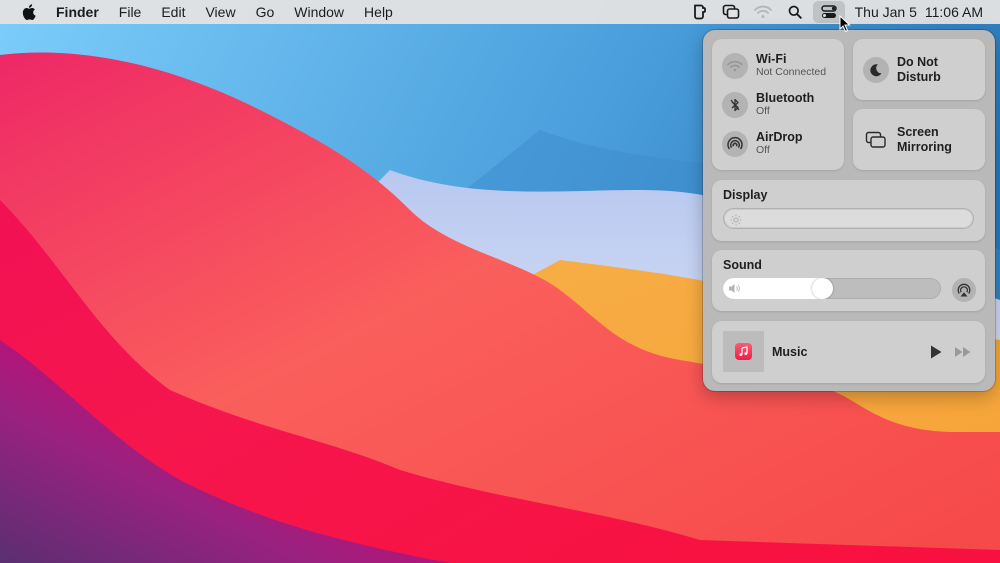 Image resolution: width=1000 pixels, height=563 pixels. I want to click on bluetooth-status: Off, so click(763, 111).